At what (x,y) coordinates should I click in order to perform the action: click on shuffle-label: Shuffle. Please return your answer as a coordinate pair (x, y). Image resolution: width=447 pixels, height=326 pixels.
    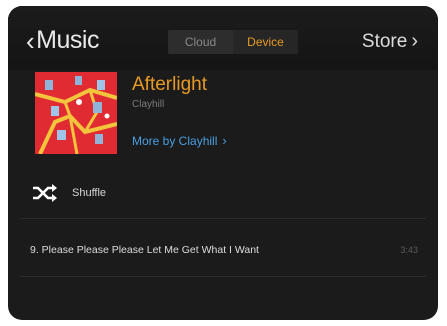
    Looking at the image, I should click on (89, 193).